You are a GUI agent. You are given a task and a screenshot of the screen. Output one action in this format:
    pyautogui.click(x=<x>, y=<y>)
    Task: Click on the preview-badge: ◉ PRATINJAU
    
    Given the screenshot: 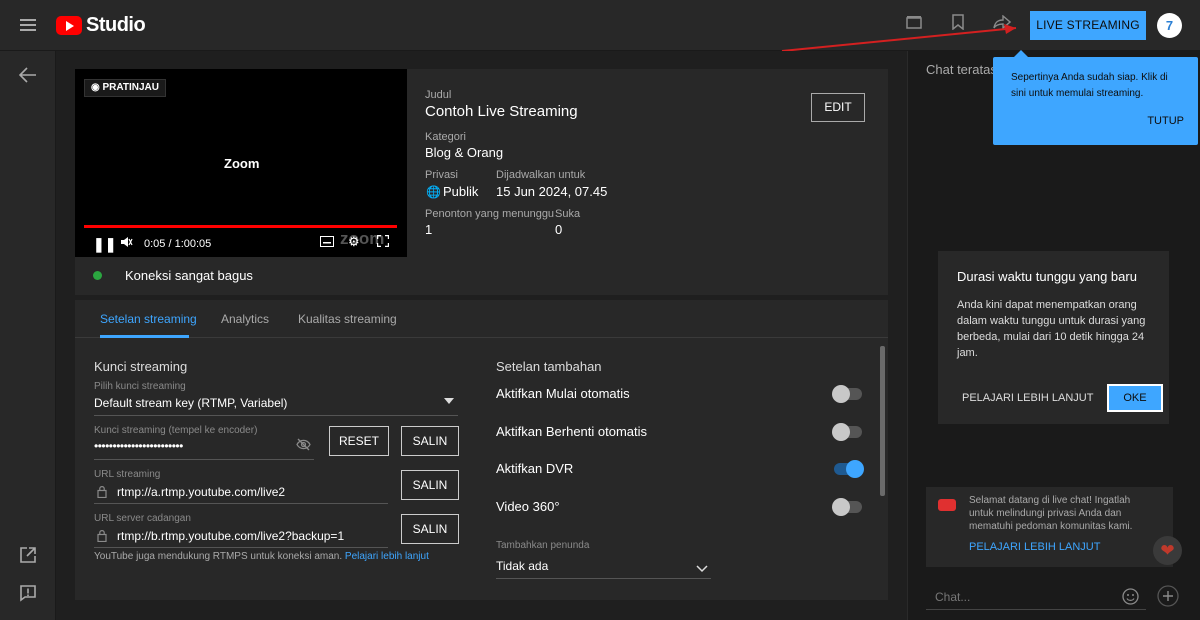 What is the action you would take?
    pyautogui.click(x=125, y=88)
    